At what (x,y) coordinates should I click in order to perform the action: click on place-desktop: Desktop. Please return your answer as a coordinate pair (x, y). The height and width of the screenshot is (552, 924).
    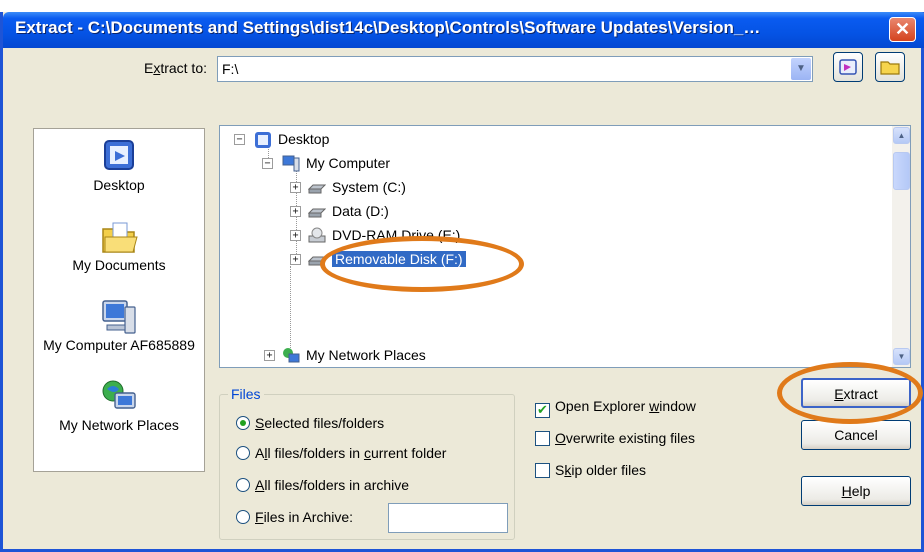
    Looking at the image, I should click on (119, 165).